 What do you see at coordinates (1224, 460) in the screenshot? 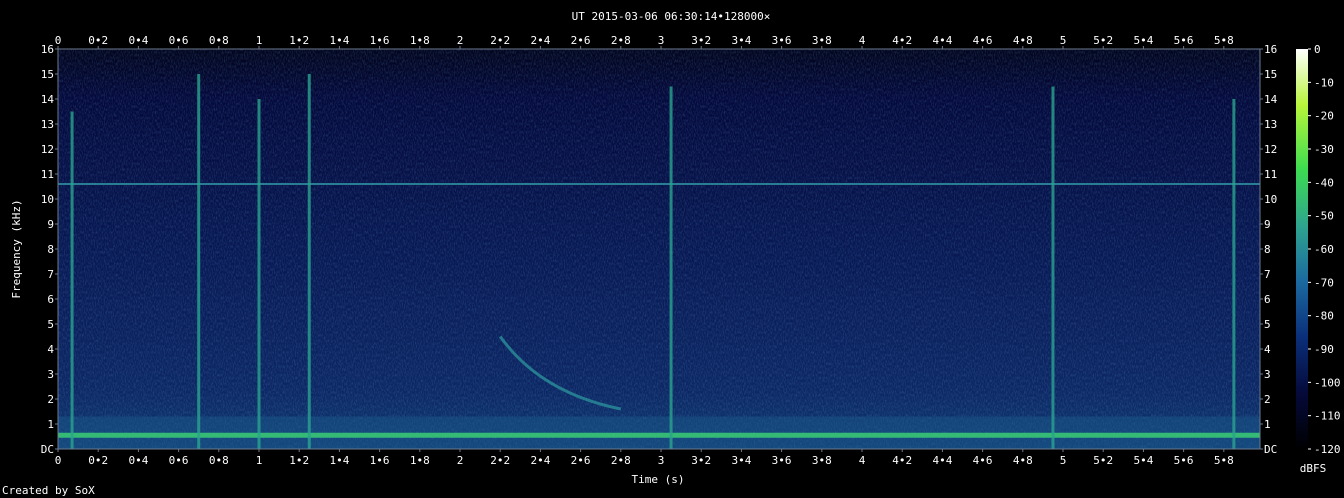
I see `x-tick-label-bottom: 5•8` at bounding box center [1224, 460].